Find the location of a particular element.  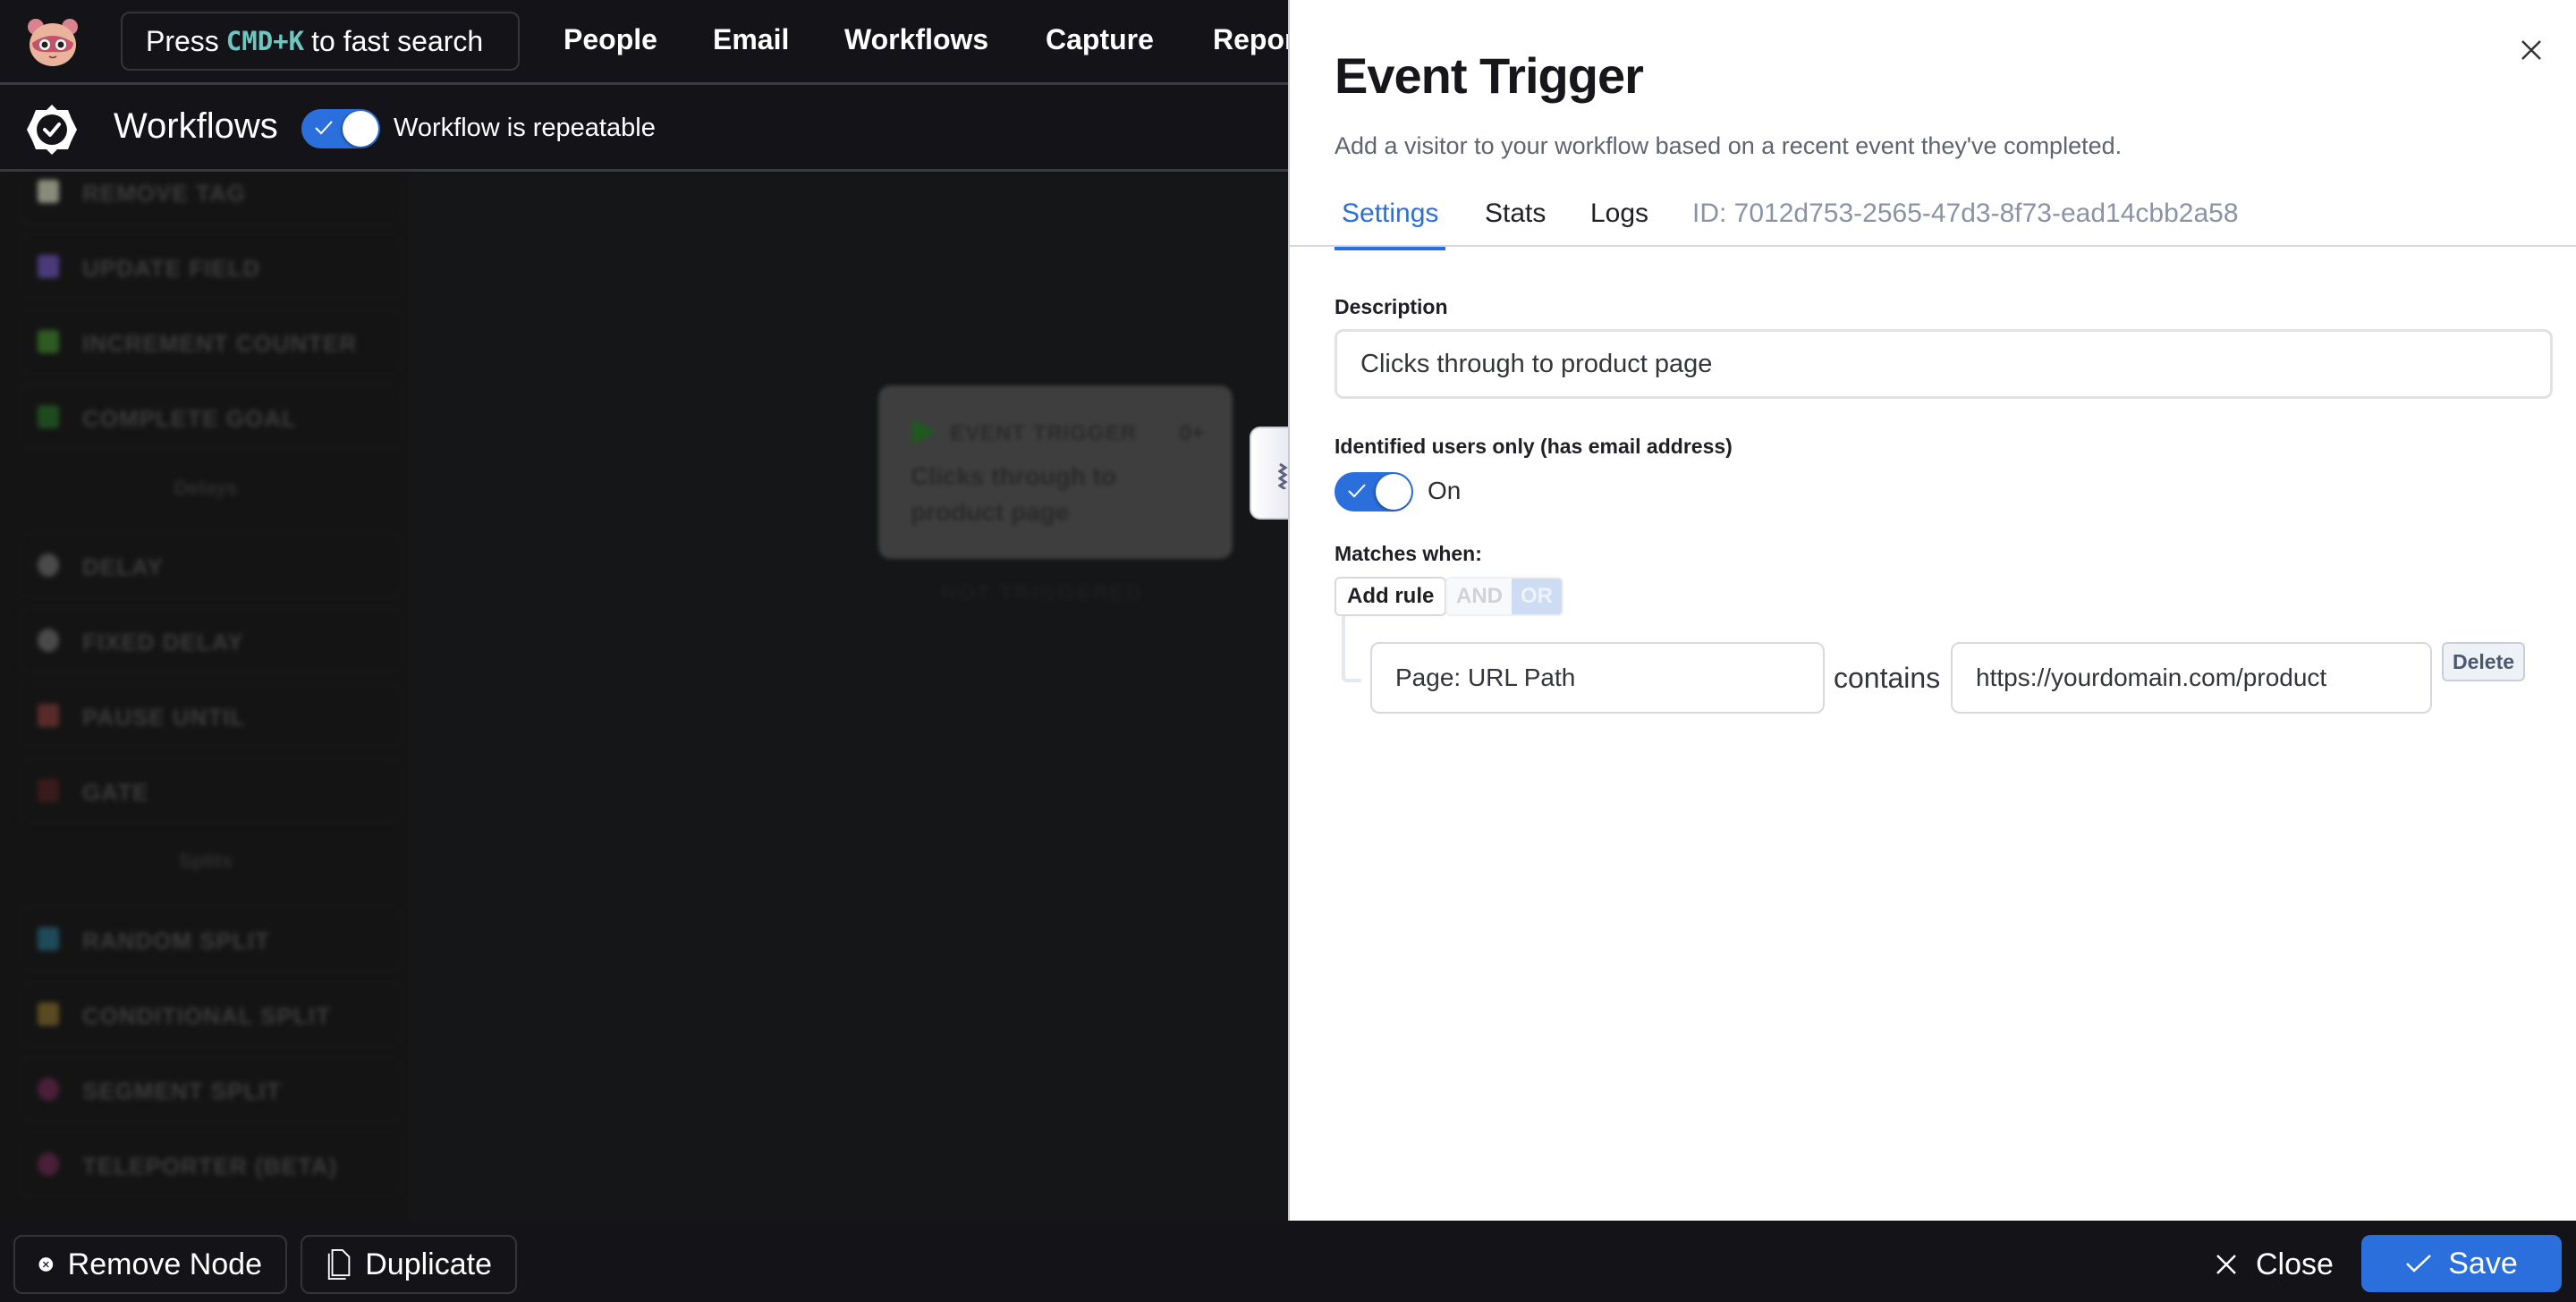

tab-stats: Stats is located at coordinates (1515, 222).